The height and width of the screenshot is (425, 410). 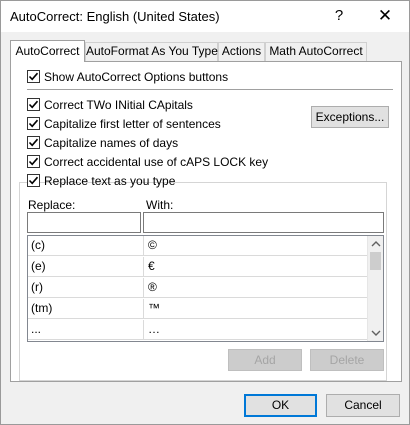 I want to click on scroll-down-arrow-icon, so click(x=376, y=333).